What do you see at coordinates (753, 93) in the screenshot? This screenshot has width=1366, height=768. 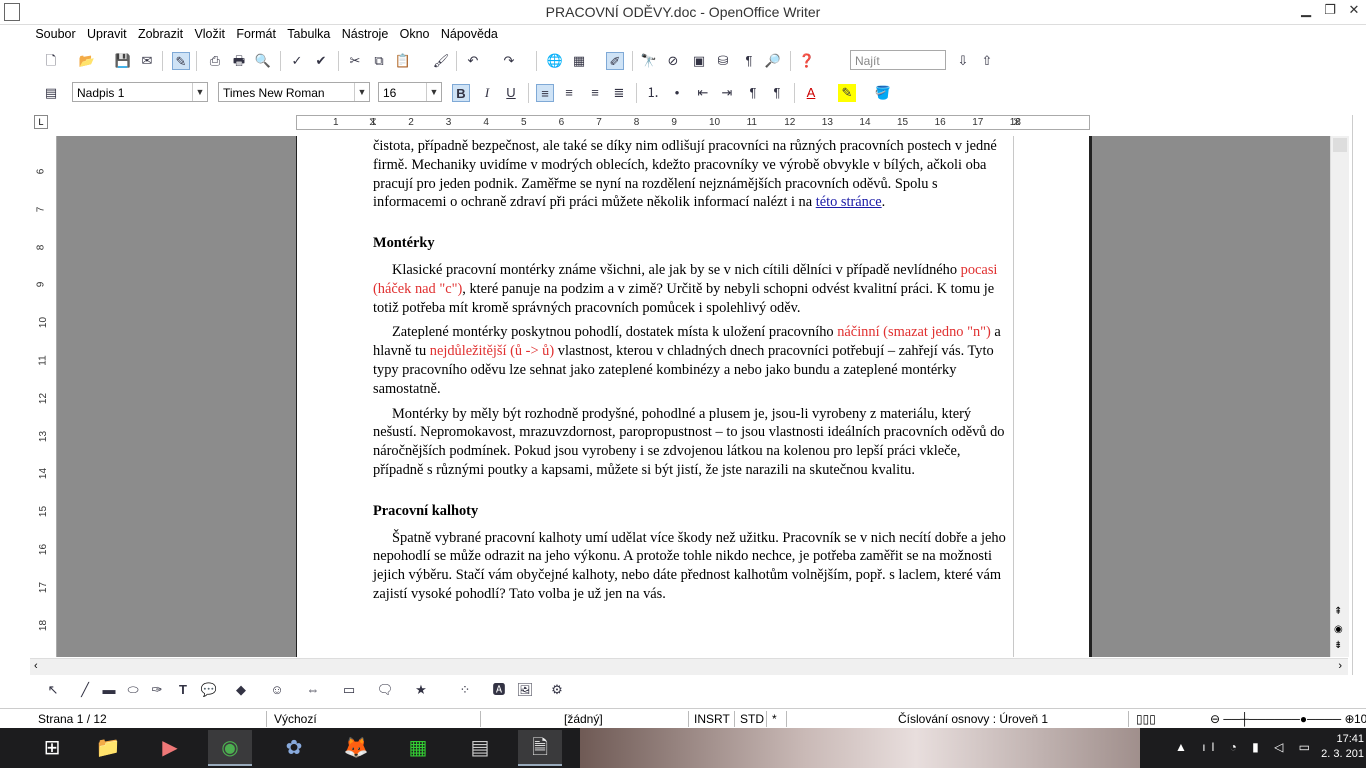 I see `paragraph-ltr-icon: ¶` at bounding box center [753, 93].